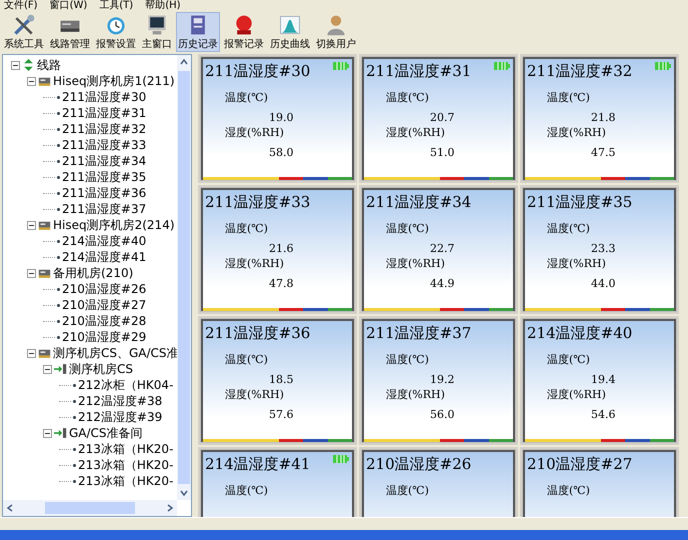 Image resolution: width=688 pixels, height=540 pixels. Describe the element at coordinates (244, 32) in the screenshot. I see `toolbar-button: 报警记录` at that location.